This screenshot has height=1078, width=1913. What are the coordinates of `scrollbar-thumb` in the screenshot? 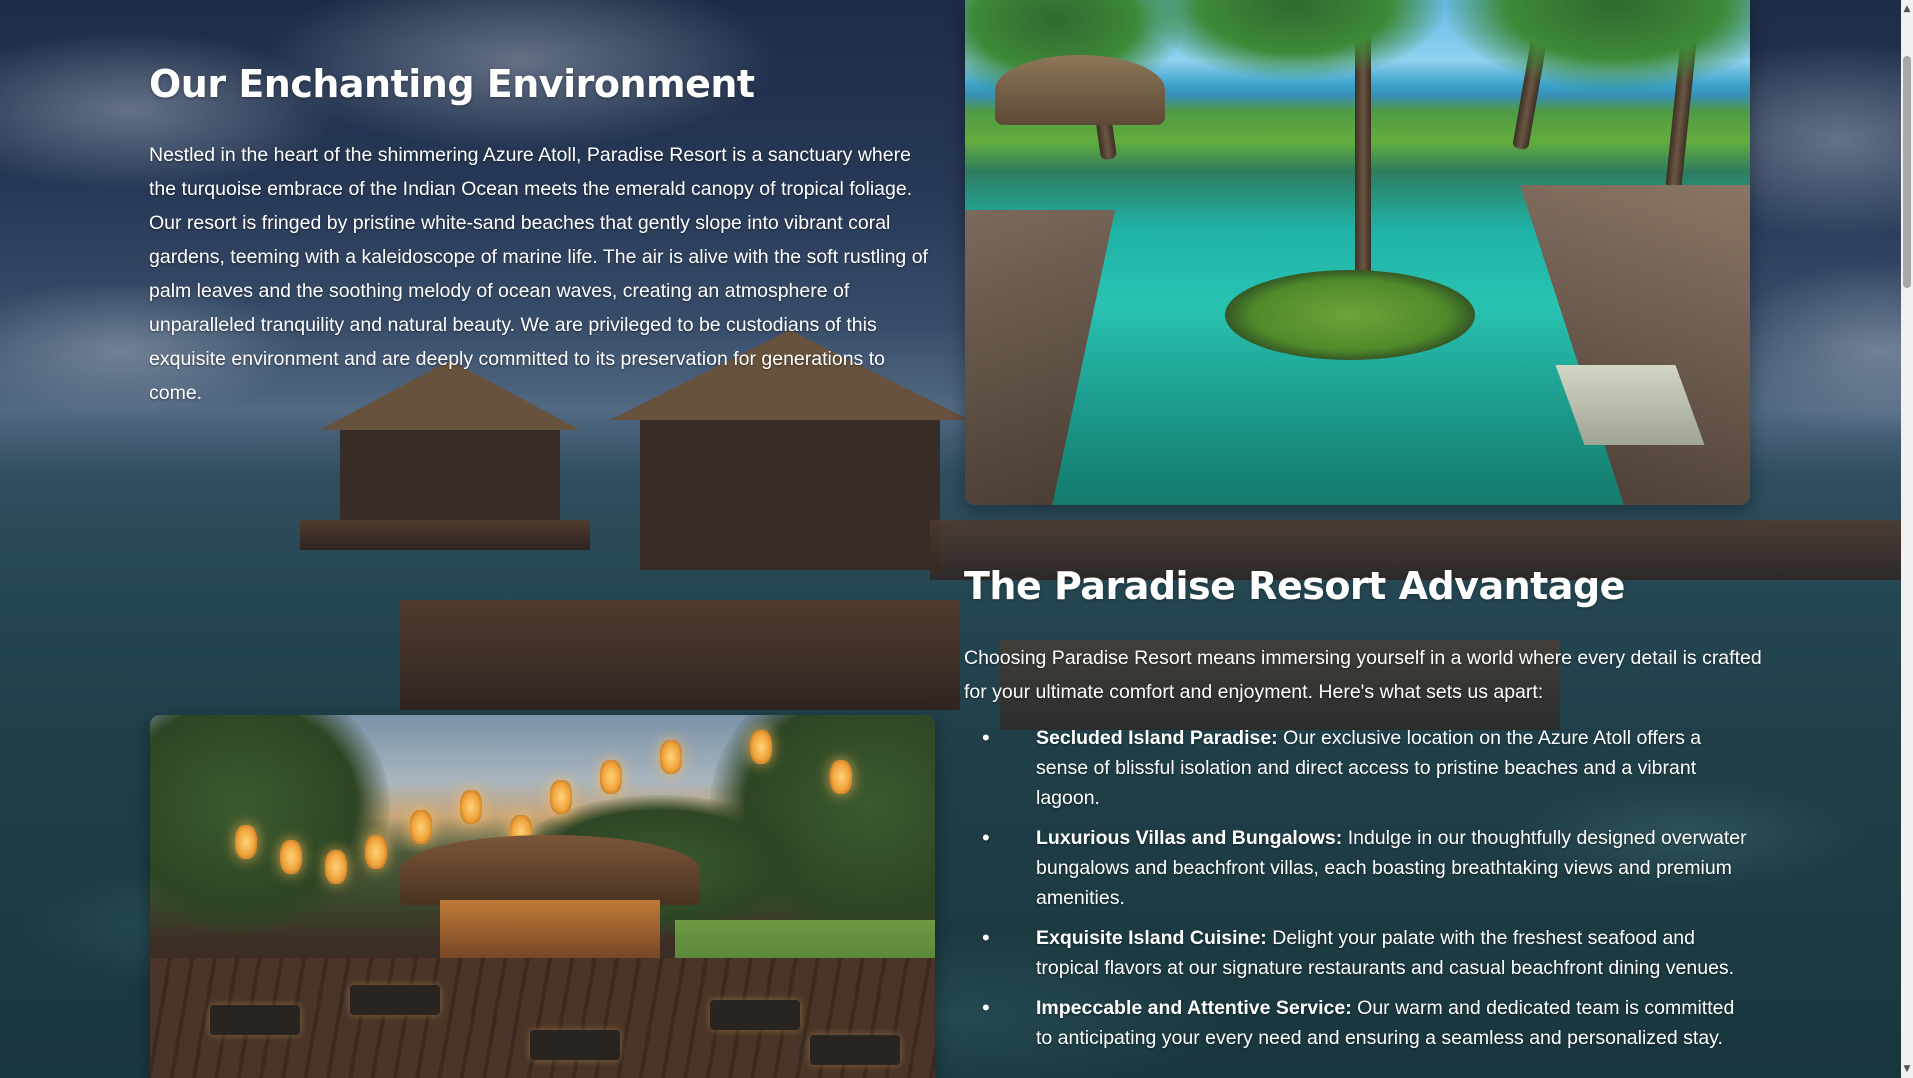 It's located at (1907, 172).